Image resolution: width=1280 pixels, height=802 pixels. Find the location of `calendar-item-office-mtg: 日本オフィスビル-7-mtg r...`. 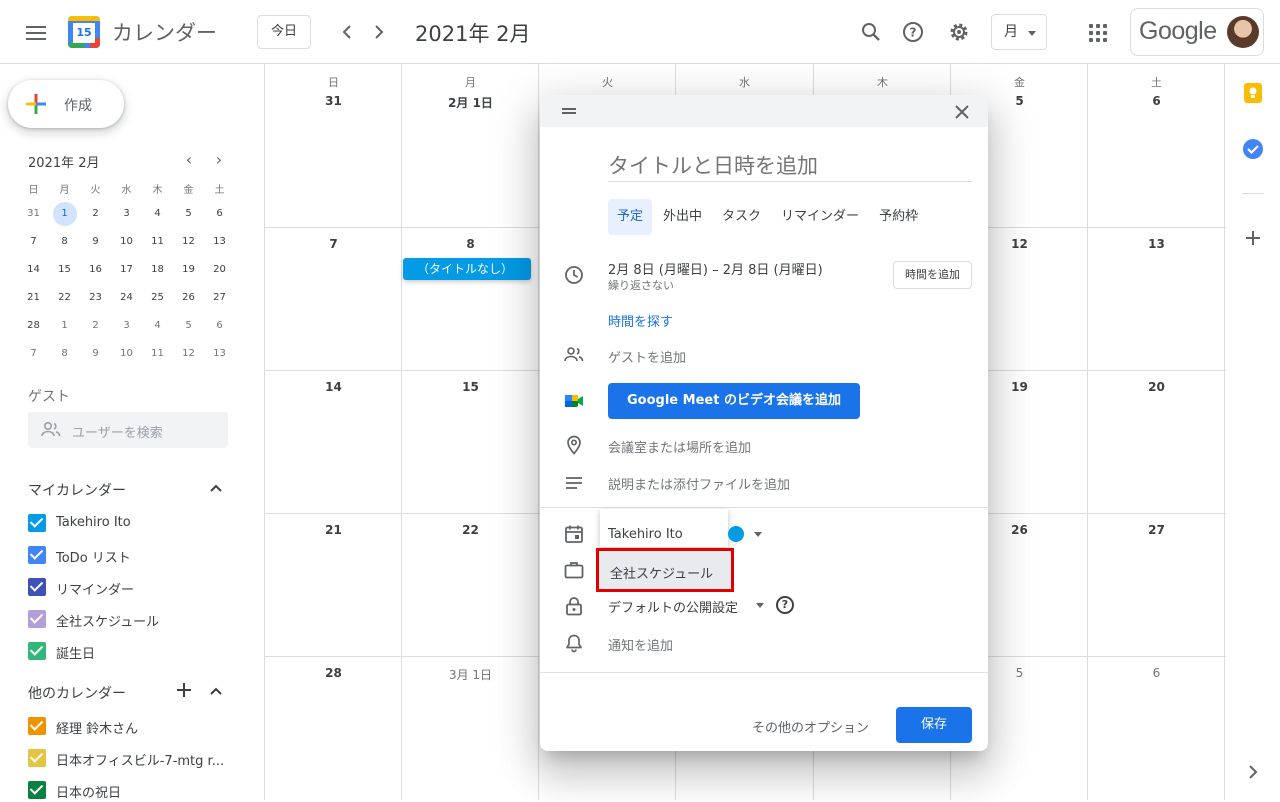

calendar-item-office-mtg: 日本オフィスビル-7-mtg r... is located at coordinates (133, 758).